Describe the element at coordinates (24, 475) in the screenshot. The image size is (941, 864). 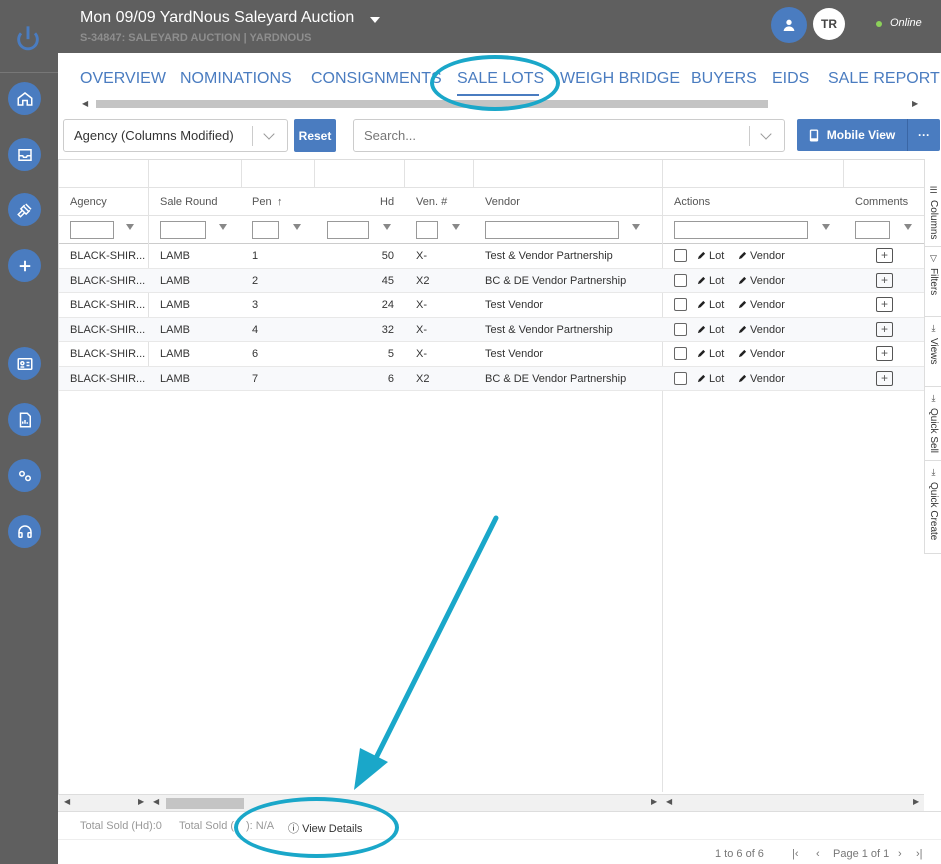
I see `settings-button` at that location.